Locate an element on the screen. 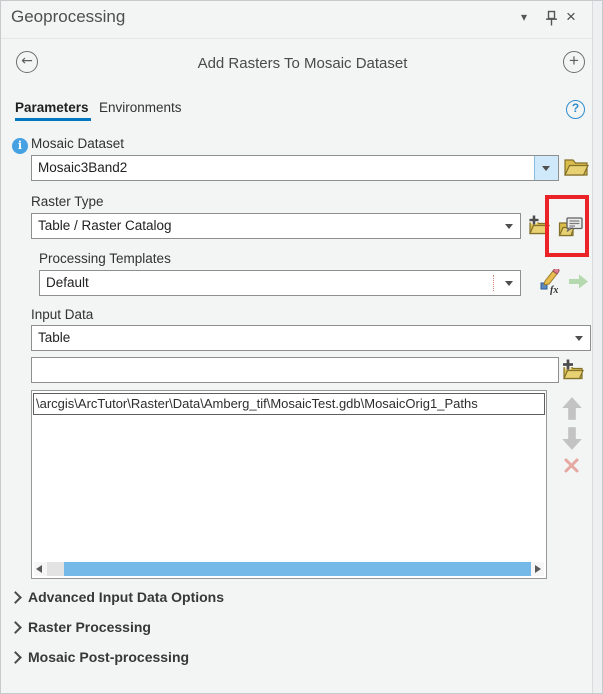 The width and height of the screenshot is (603, 694). run-arrow-icon is located at coordinates (578, 281).